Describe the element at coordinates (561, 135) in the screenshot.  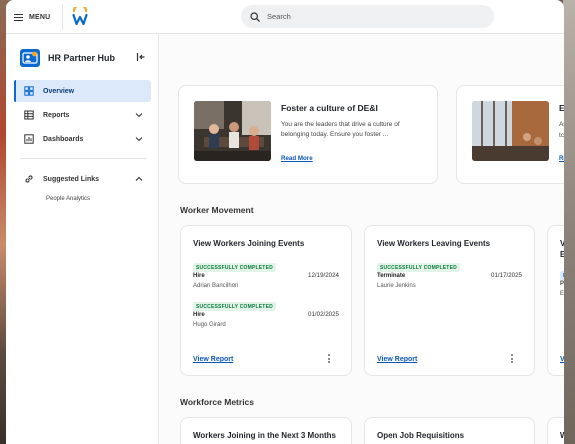
I see `feature-description: tc` at that location.